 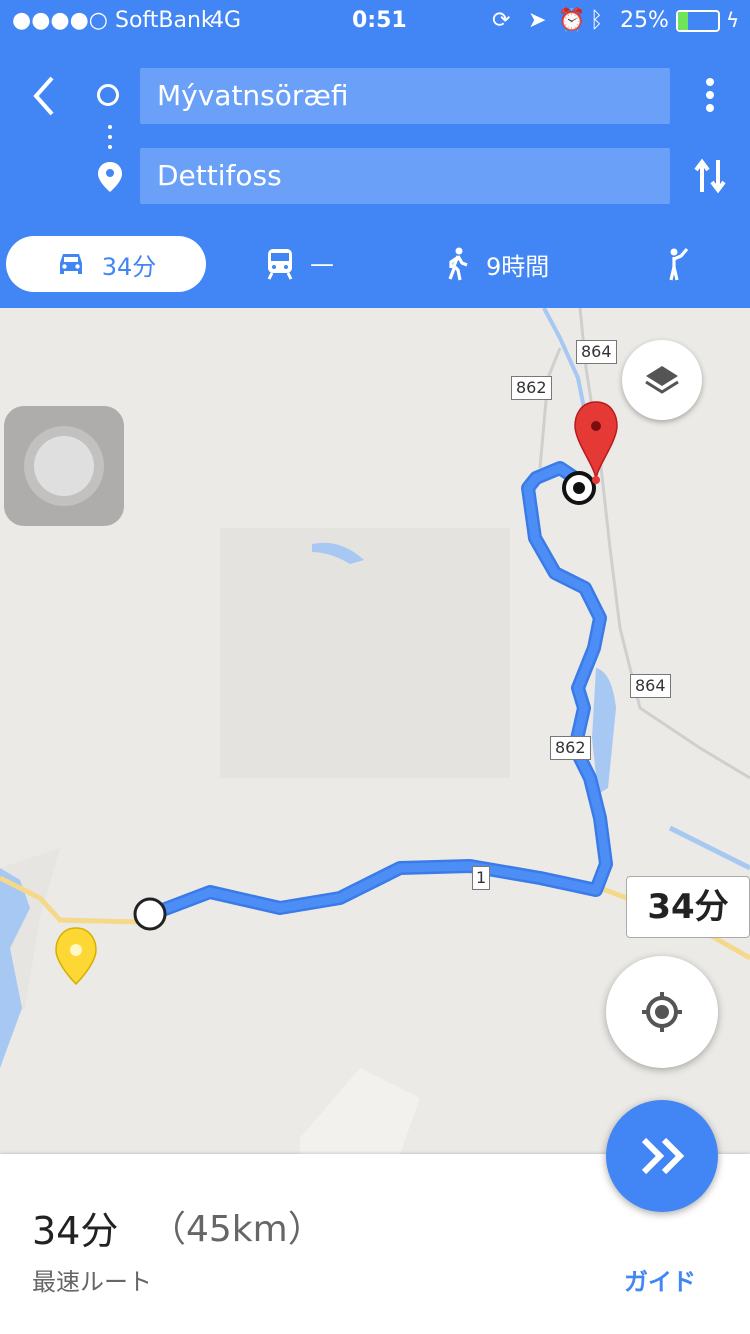 I want to click on tab-walk: 9時間, so click(x=497, y=264).